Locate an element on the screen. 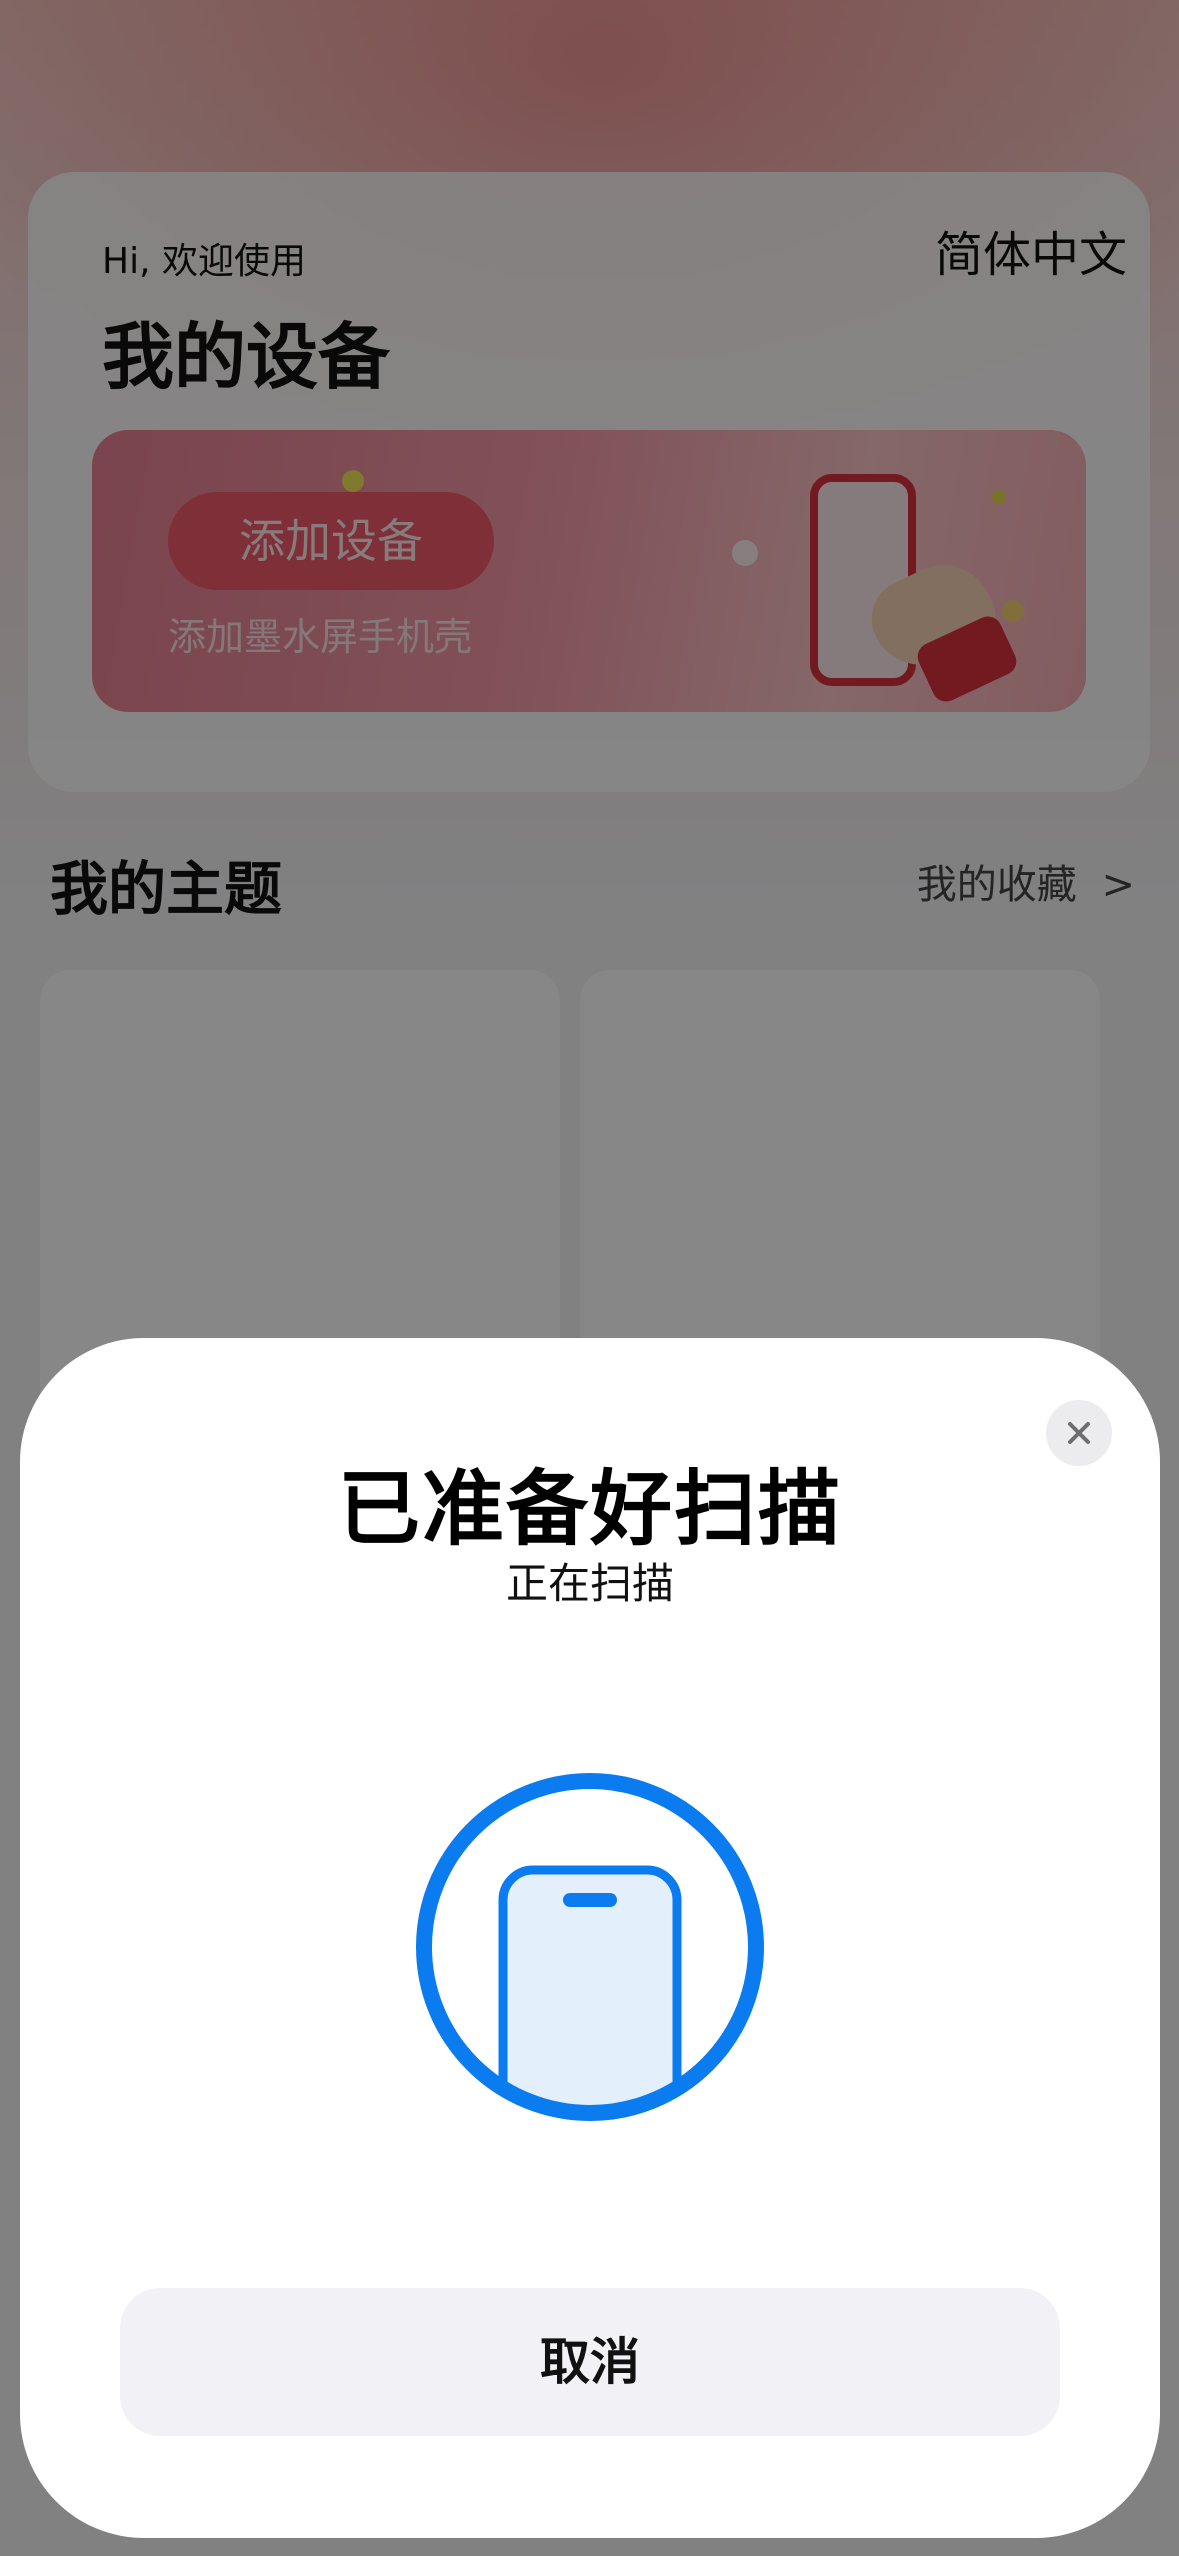 Image resolution: width=1179 pixels, height=2556 pixels. sheet-title: 已准备好扫描 is located at coordinates (589, 1509).